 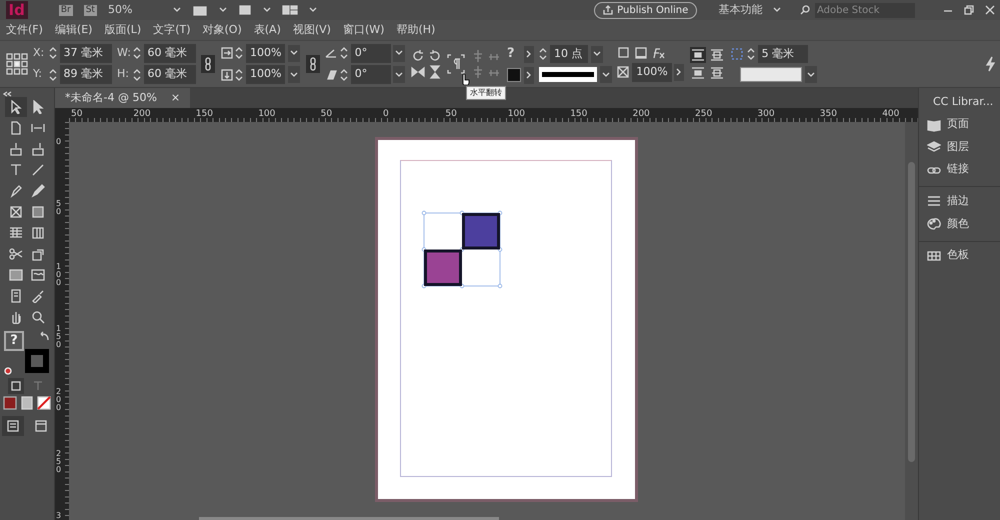 I want to click on panel-tab: 页面, so click(x=959, y=124).